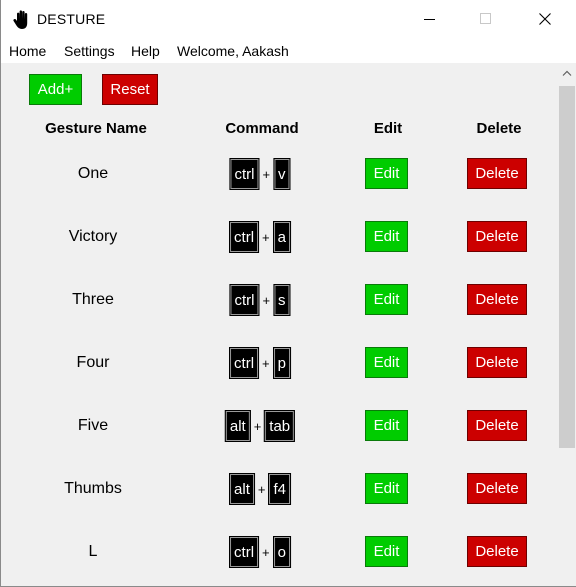 The height and width of the screenshot is (587, 576). I want to click on close-icon, so click(545, 19).